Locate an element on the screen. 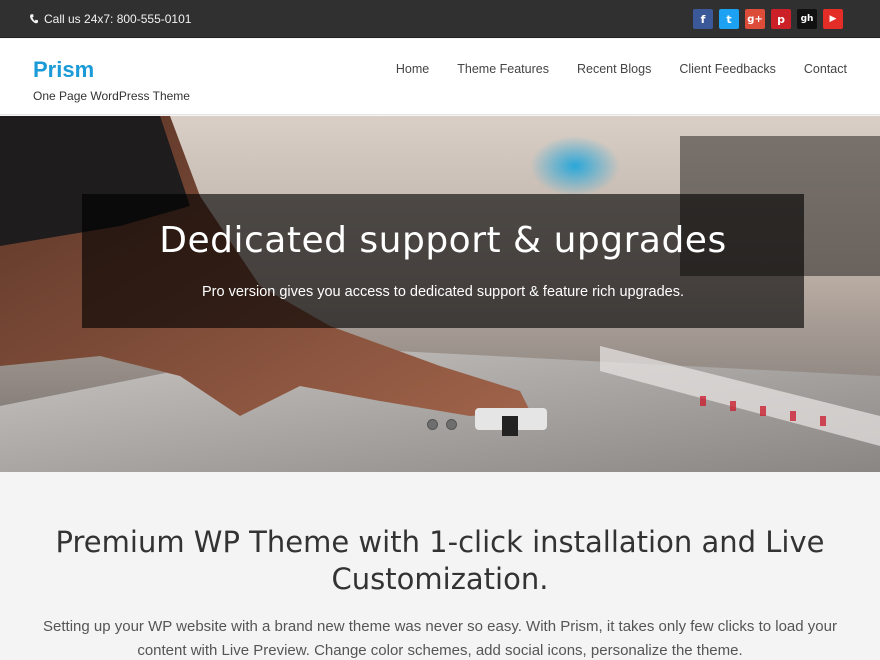  top-bar: Call us 24x7: 800-555-0101 f t g+ p gh ▶ is located at coordinates (440, 19).